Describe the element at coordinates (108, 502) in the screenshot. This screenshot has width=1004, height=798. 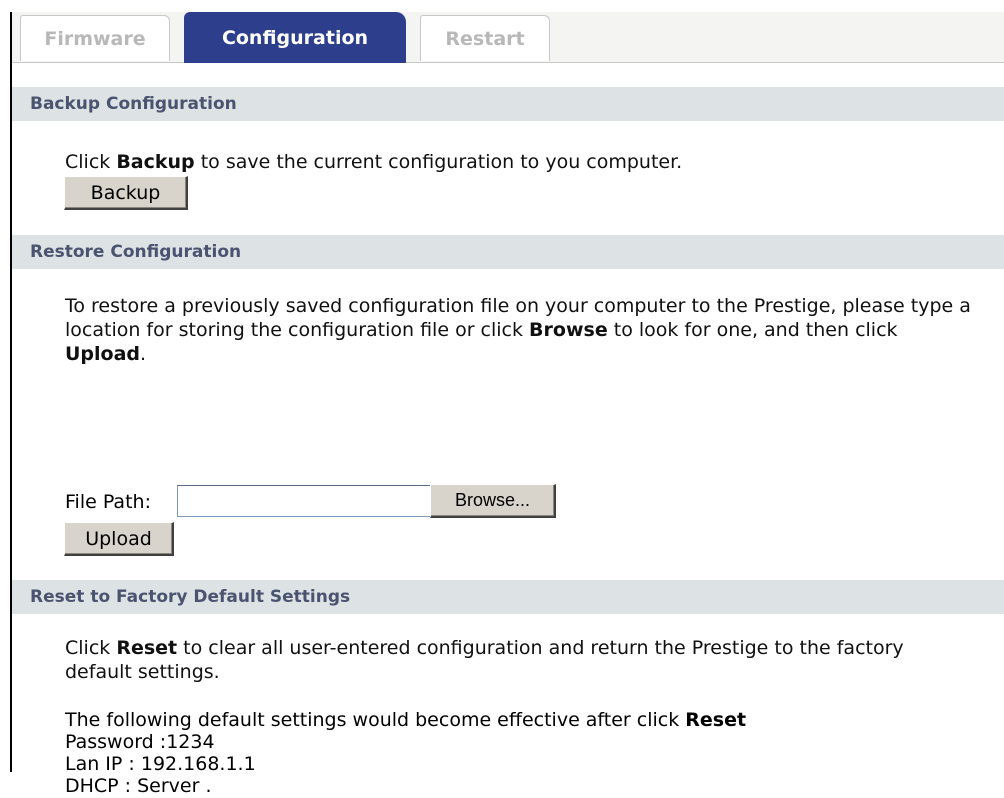
I see `file-path-label: File Path:` at that location.